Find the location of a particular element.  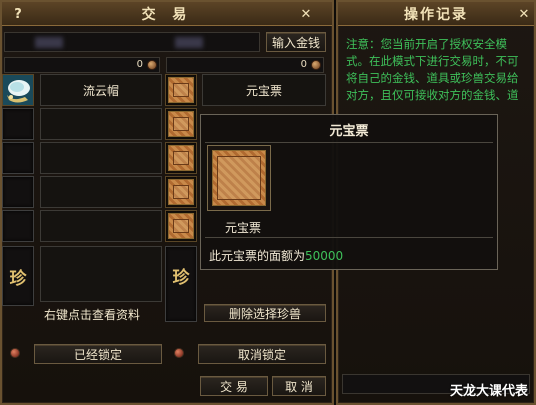

other-item-name: 元宝票 is located at coordinates (264, 90).